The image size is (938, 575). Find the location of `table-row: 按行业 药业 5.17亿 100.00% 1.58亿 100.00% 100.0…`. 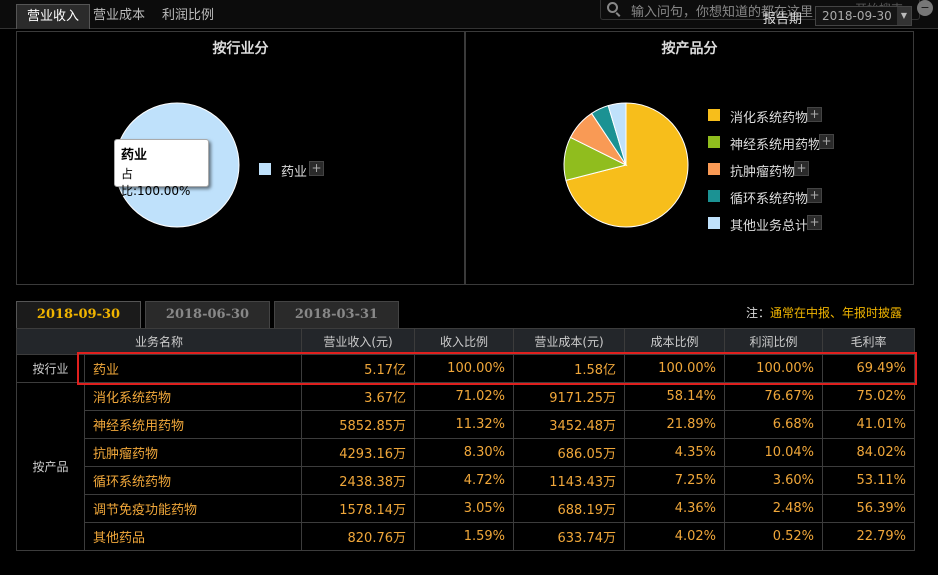

table-row: 按行业 药业 5.17亿 100.00% 1.58亿 100.00% 100.0… is located at coordinates (466, 368).